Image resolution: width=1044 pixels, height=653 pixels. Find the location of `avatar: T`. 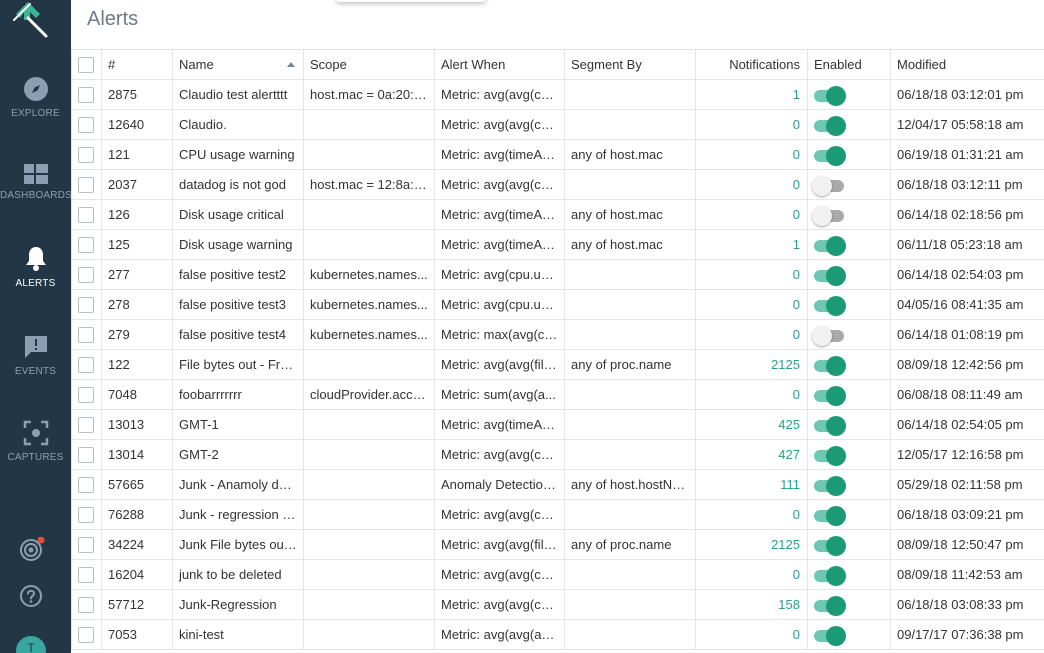

avatar: T is located at coordinates (31, 644).